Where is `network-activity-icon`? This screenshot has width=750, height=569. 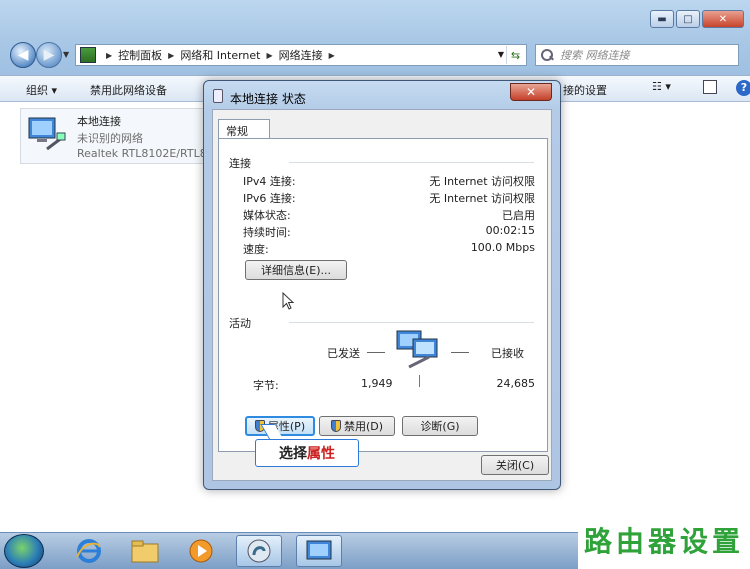 network-activity-icon is located at coordinates (417, 349).